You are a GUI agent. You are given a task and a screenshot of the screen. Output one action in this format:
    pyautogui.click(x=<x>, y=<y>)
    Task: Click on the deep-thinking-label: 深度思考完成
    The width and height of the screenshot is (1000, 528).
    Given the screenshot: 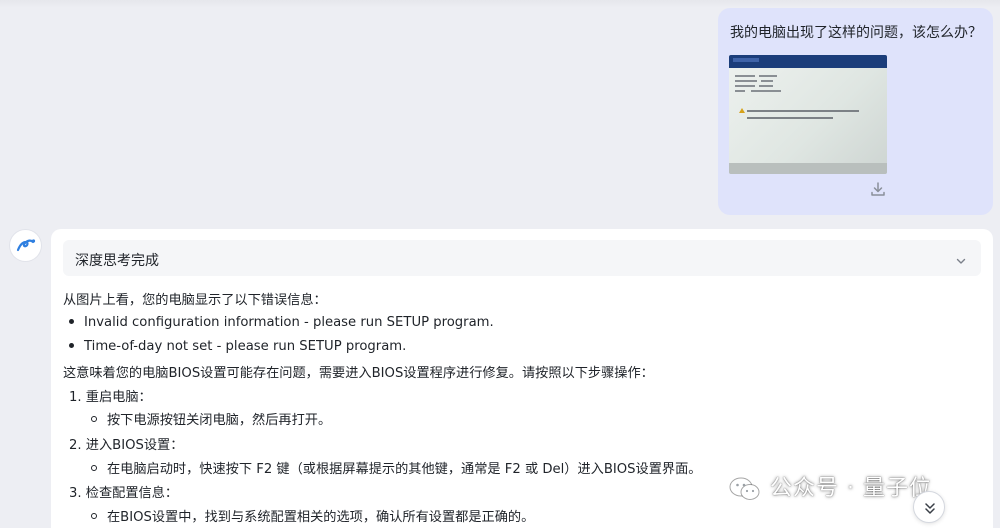 What is the action you would take?
    pyautogui.click(x=117, y=261)
    